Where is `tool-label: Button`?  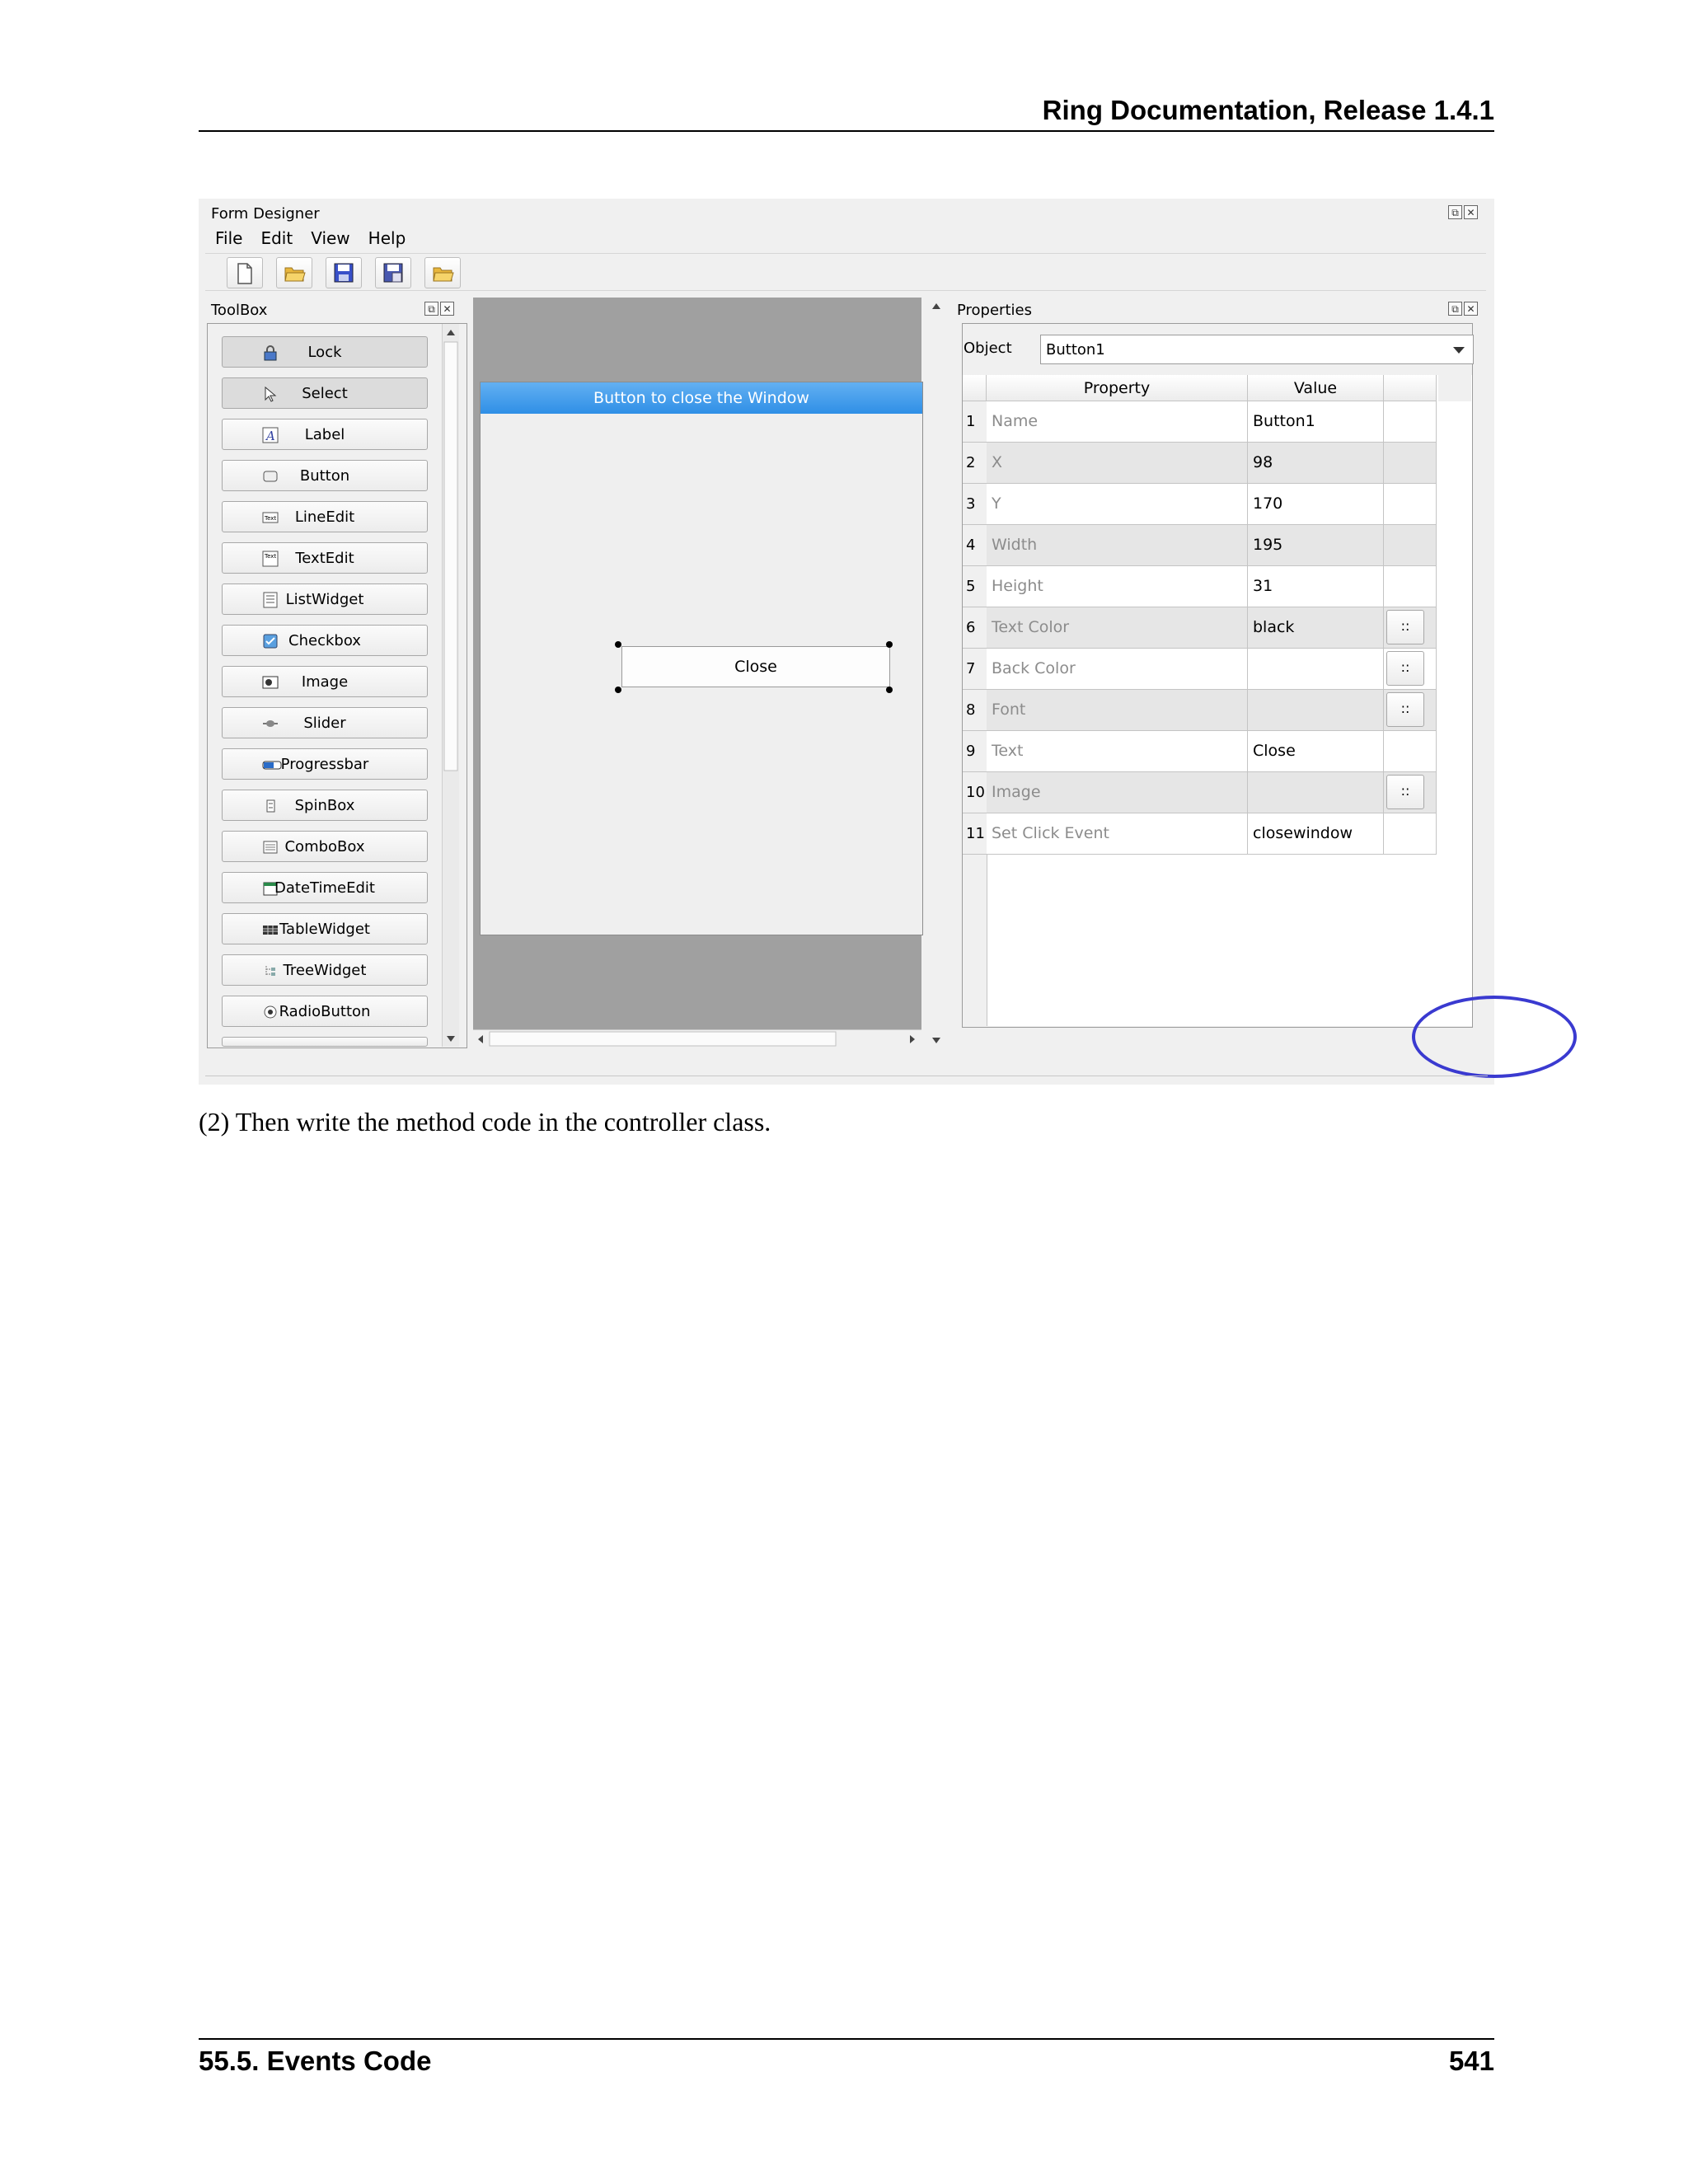 tool-label: Button is located at coordinates (325, 476).